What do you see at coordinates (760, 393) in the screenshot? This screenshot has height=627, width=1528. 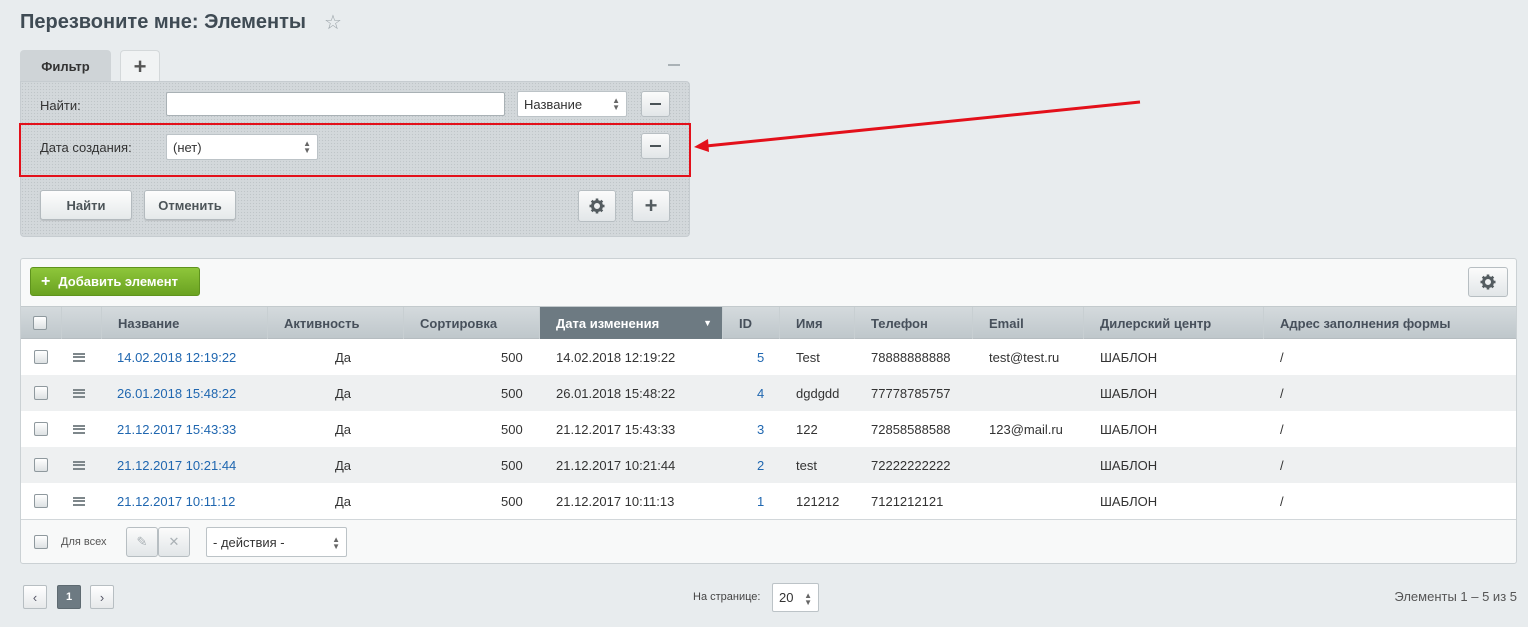 I see `row-id: 4` at bounding box center [760, 393].